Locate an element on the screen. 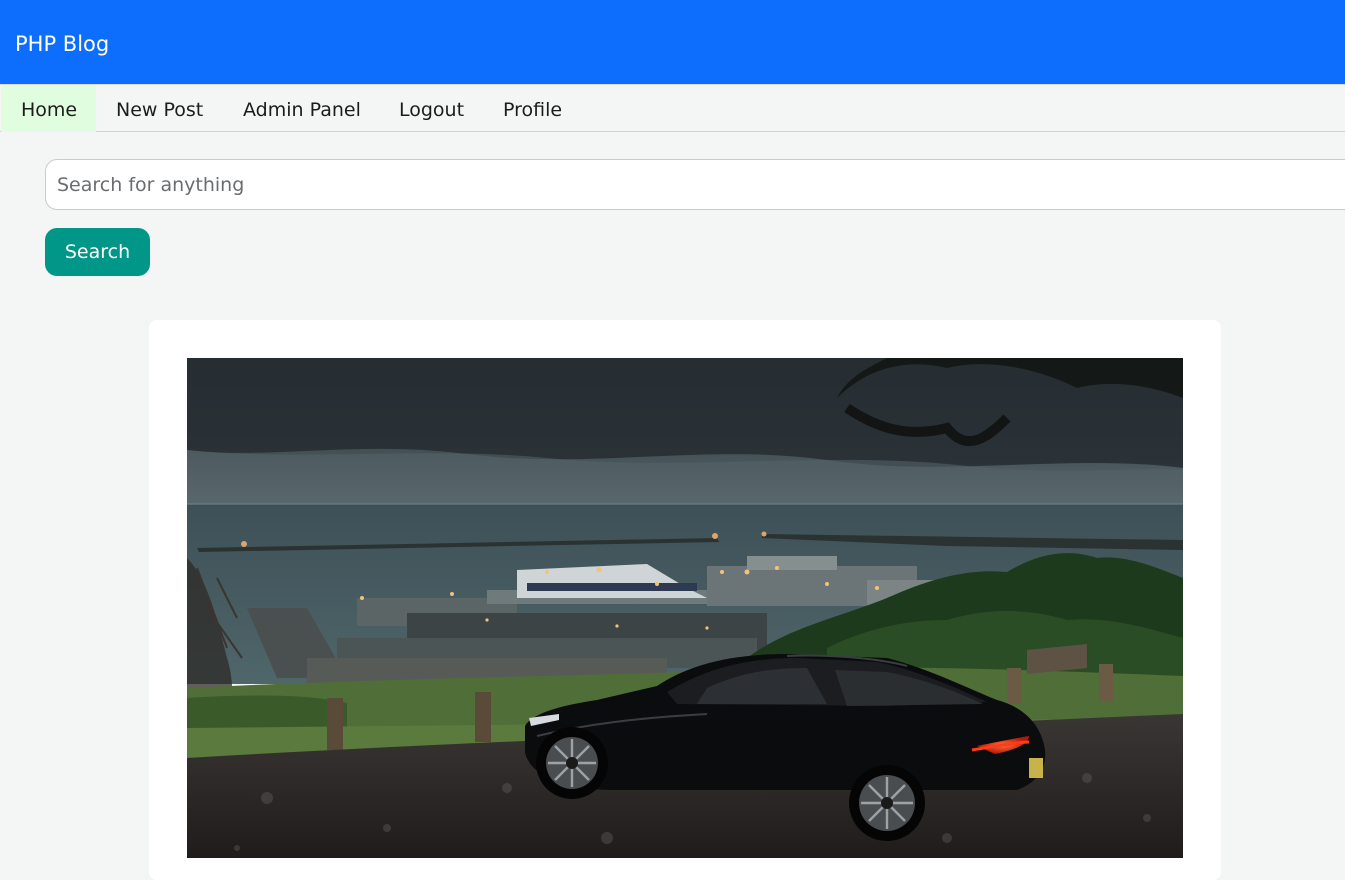 This screenshot has height=880, width=1345. nav-item-profile: Profile is located at coordinates (532, 108).